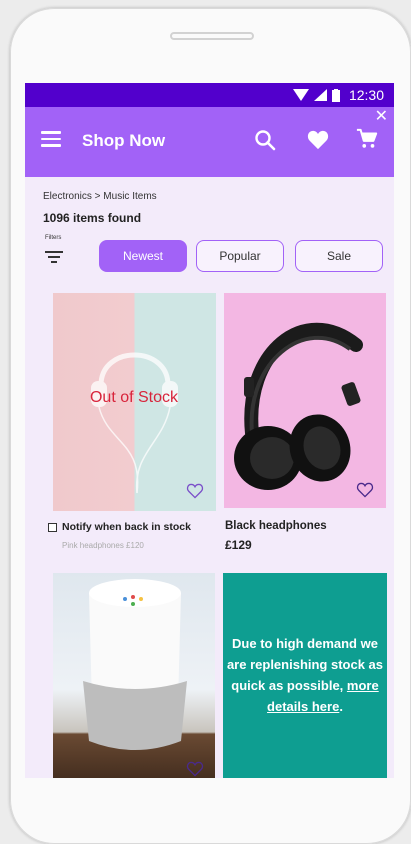 Image resolution: width=411 pixels, height=844 pixels. I want to click on product-card-black-headphones, so click(305, 400).